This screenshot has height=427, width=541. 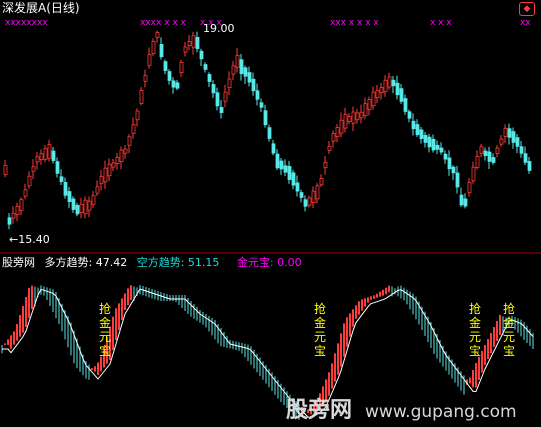 I want to click on bull-trend-value: 47.42, so click(x=111, y=262).